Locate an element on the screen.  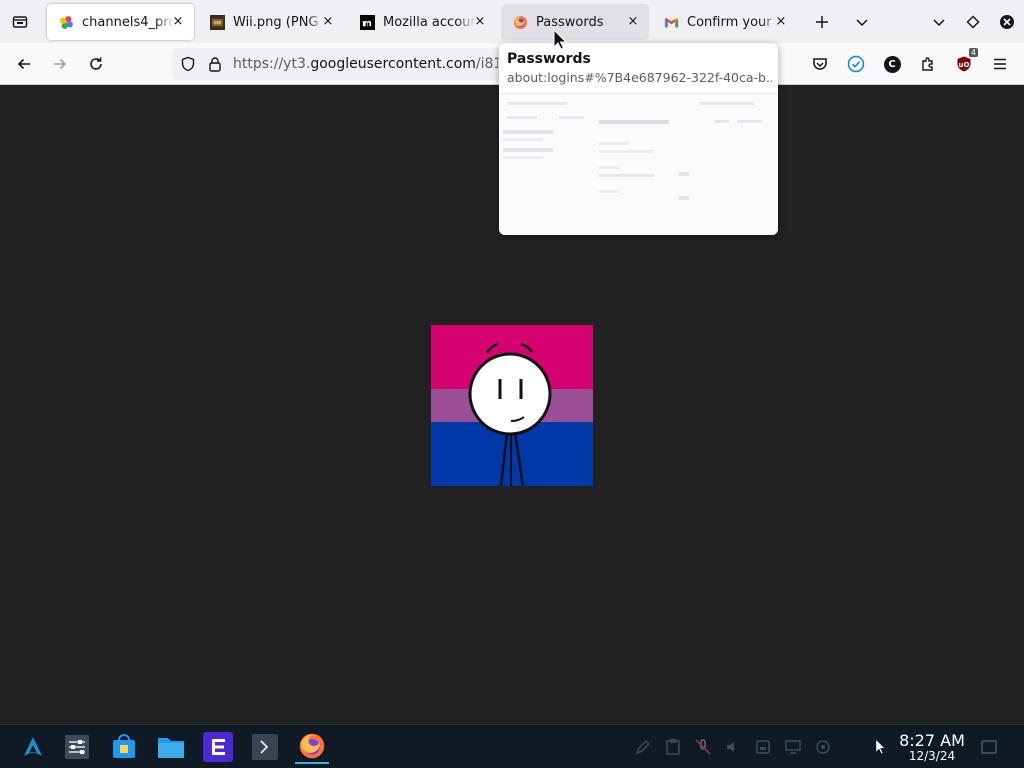
gmail-icon is located at coordinates (671, 22).